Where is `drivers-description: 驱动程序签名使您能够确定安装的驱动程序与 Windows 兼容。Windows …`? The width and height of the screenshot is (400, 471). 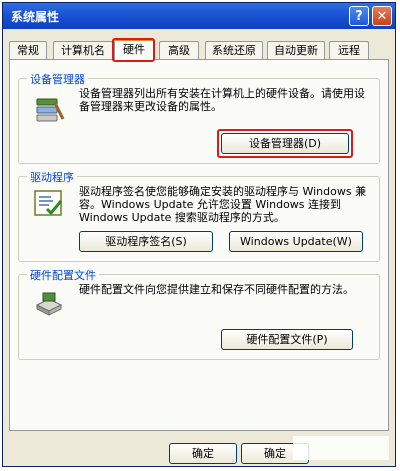
drivers-description: 驱动程序签名使您能够确定安装的驱动程序与 Windows 兼容。Windows … is located at coordinates (223, 204).